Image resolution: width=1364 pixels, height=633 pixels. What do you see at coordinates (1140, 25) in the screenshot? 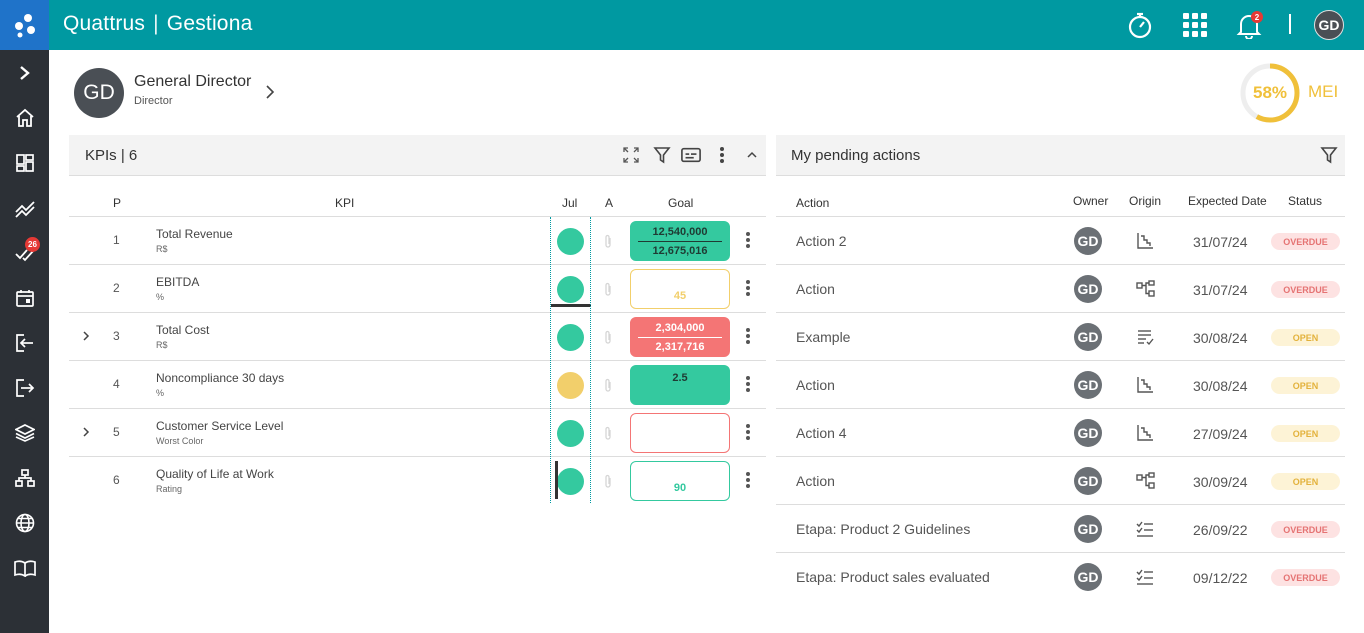
I see `stopwatch-icon` at bounding box center [1140, 25].